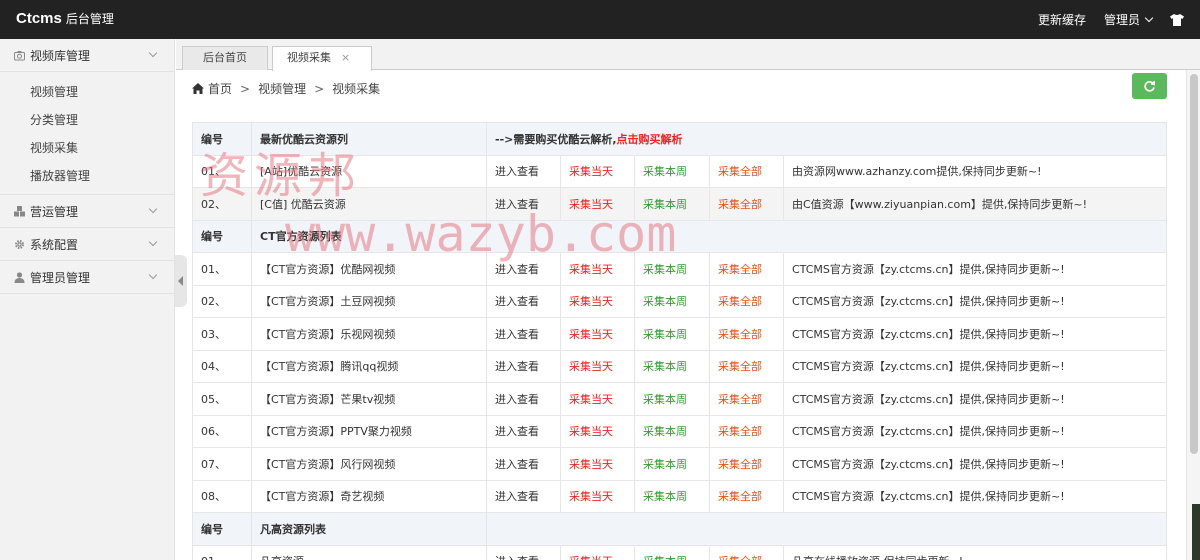 The width and height of the screenshot is (1200, 560). What do you see at coordinates (556, 139) in the screenshot?
I see `group-note-text: -->需要购买优酷云解析,` at bounding box center [556, 139].